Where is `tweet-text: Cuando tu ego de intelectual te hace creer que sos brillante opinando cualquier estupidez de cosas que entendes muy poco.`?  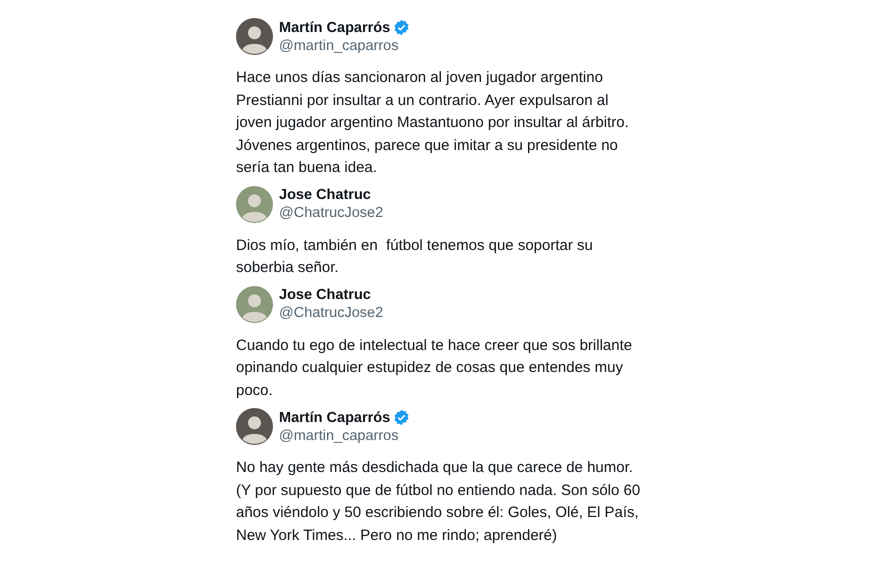 tweet-text: Cuando tu ego de intelectual te hace creer que sos brillante opinando cualquier estupidez de cosas que entendes muy poco. is located at coordinates (435, 368).